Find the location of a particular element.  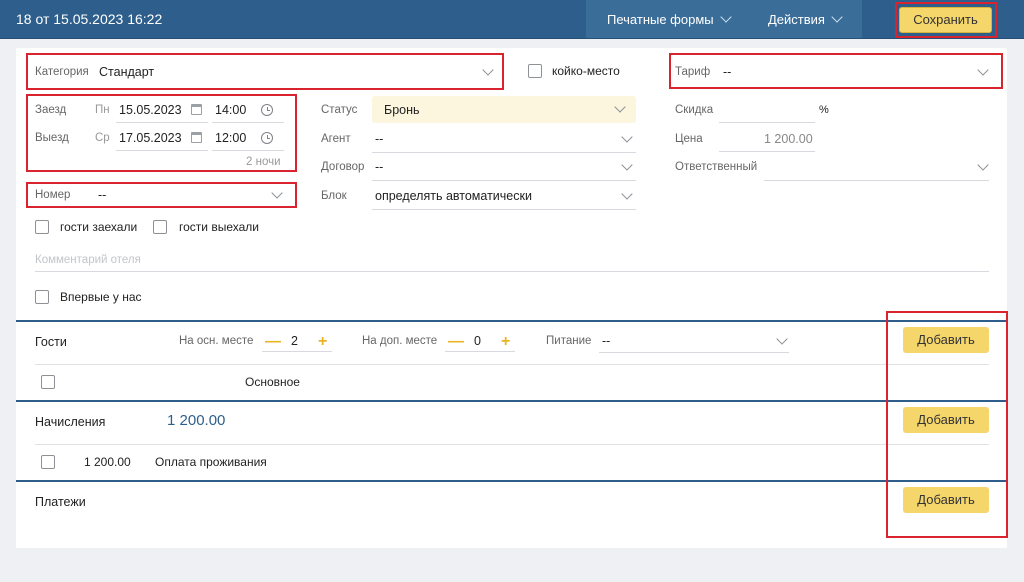

block-label: Блок is located at coordinates (334, 196).